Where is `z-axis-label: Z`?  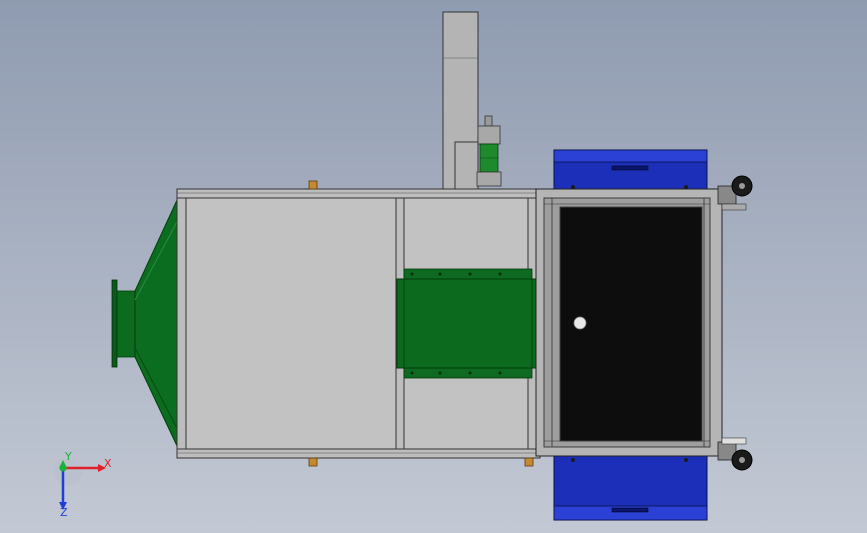 z-axis-label: Z is located at coordinates (64, 512).